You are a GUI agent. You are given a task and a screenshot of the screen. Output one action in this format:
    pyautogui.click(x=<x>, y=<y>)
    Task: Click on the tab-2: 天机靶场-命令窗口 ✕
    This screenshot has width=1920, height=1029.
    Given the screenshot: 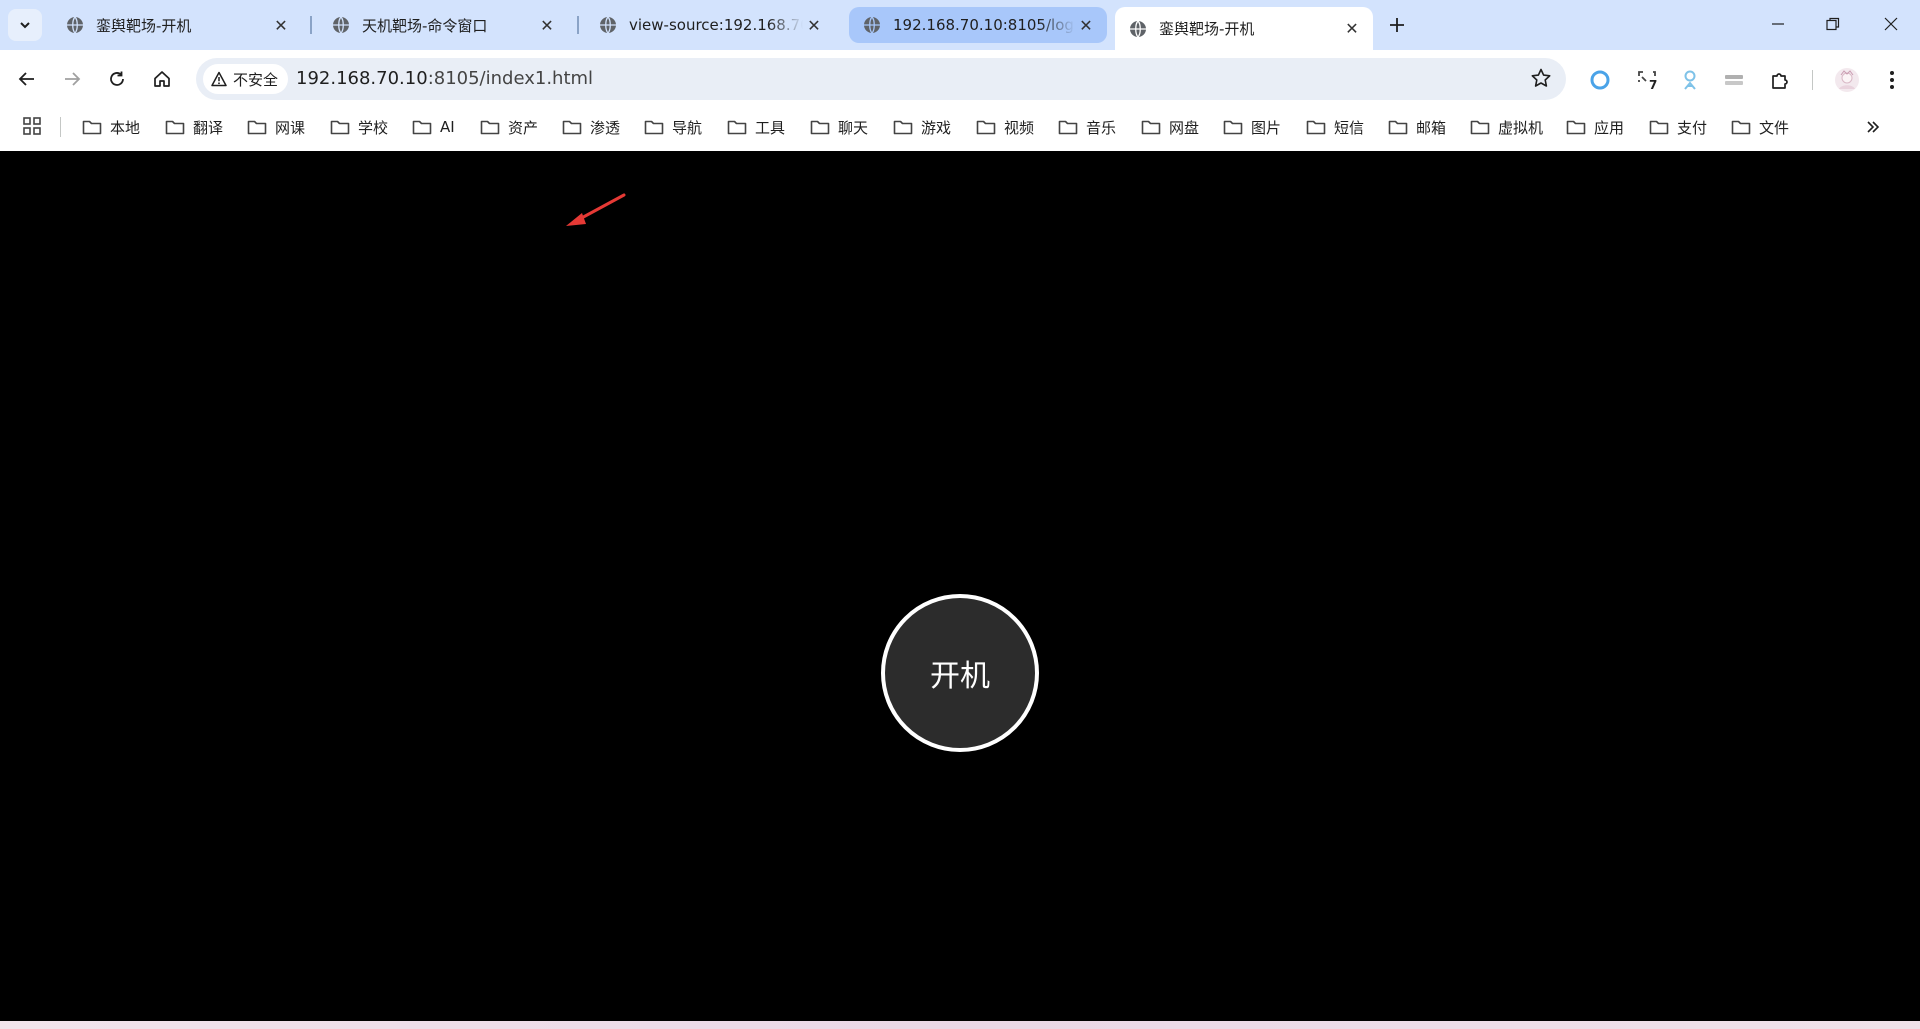 What is the action you would take?
    pyautogui.click(x=443, y=25)
    